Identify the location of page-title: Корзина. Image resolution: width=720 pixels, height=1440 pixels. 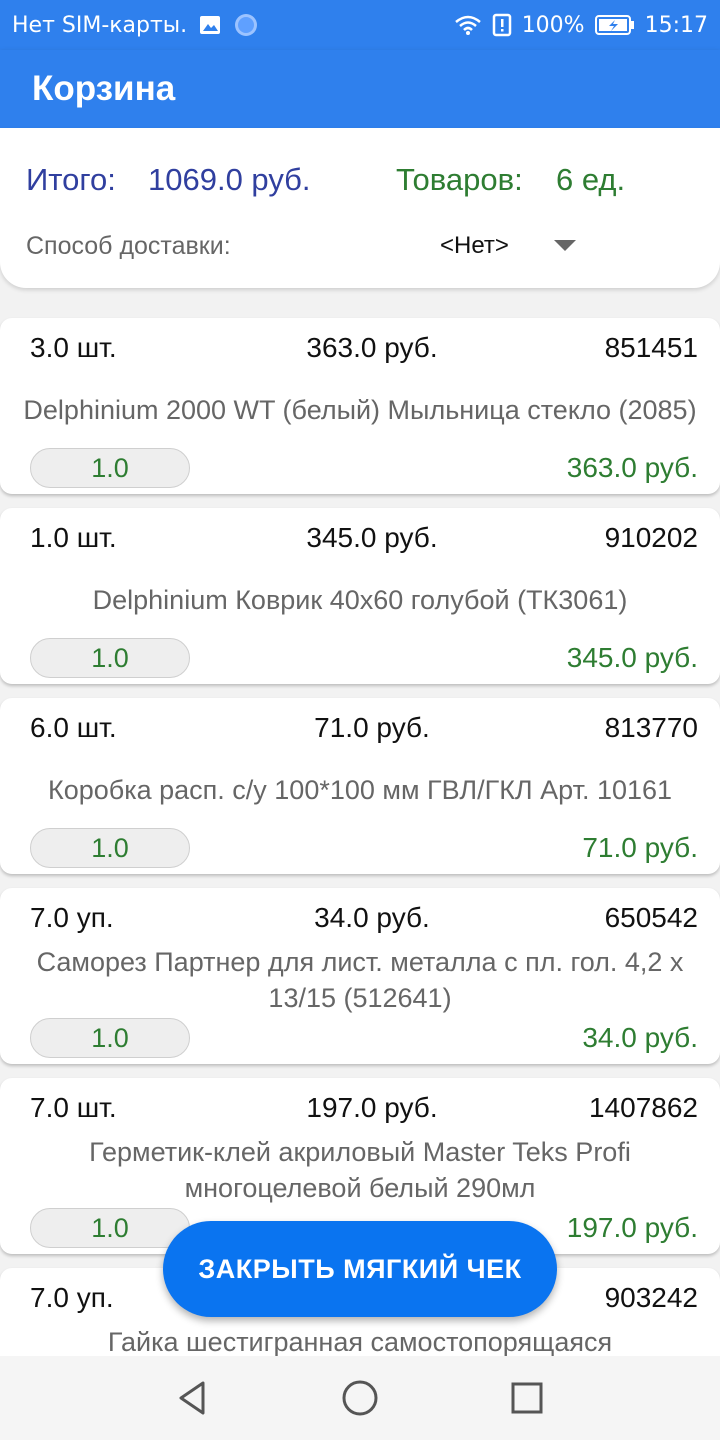
(104, 88).